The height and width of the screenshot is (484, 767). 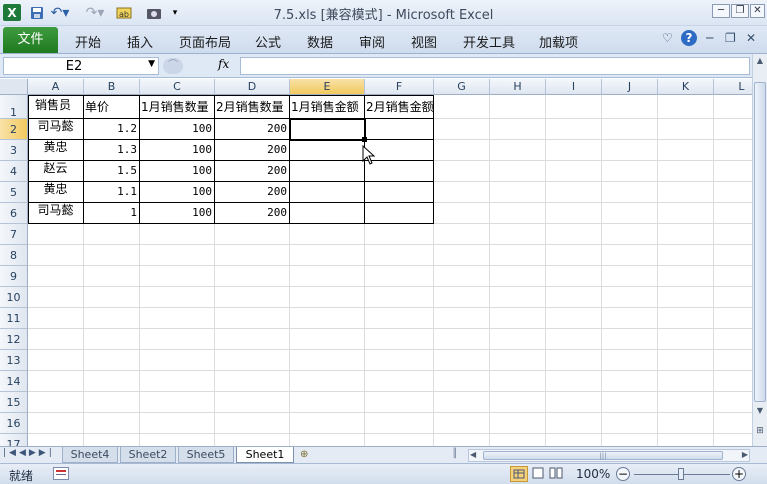 I want to click on zoom-in-button: +, so click(x=739, y=474).